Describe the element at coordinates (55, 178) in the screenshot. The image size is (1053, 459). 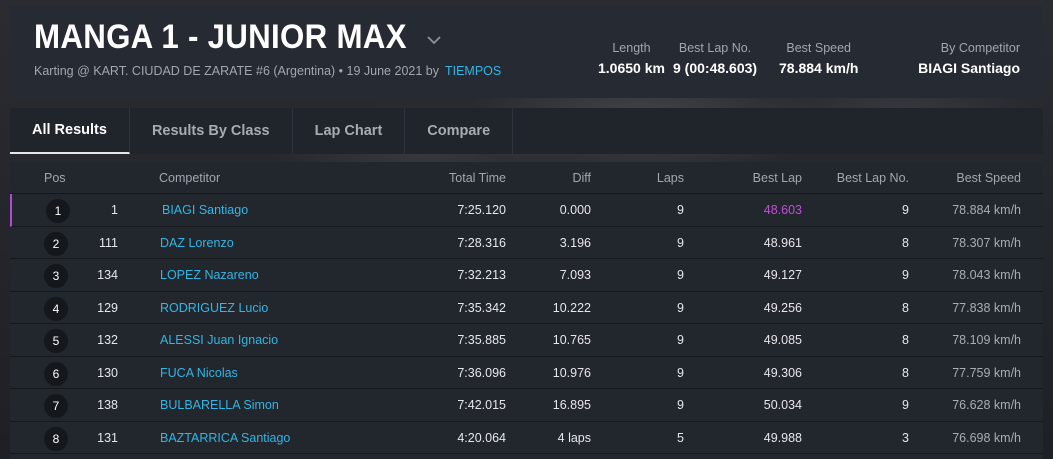
I see `col-pos: Pos` at that location.